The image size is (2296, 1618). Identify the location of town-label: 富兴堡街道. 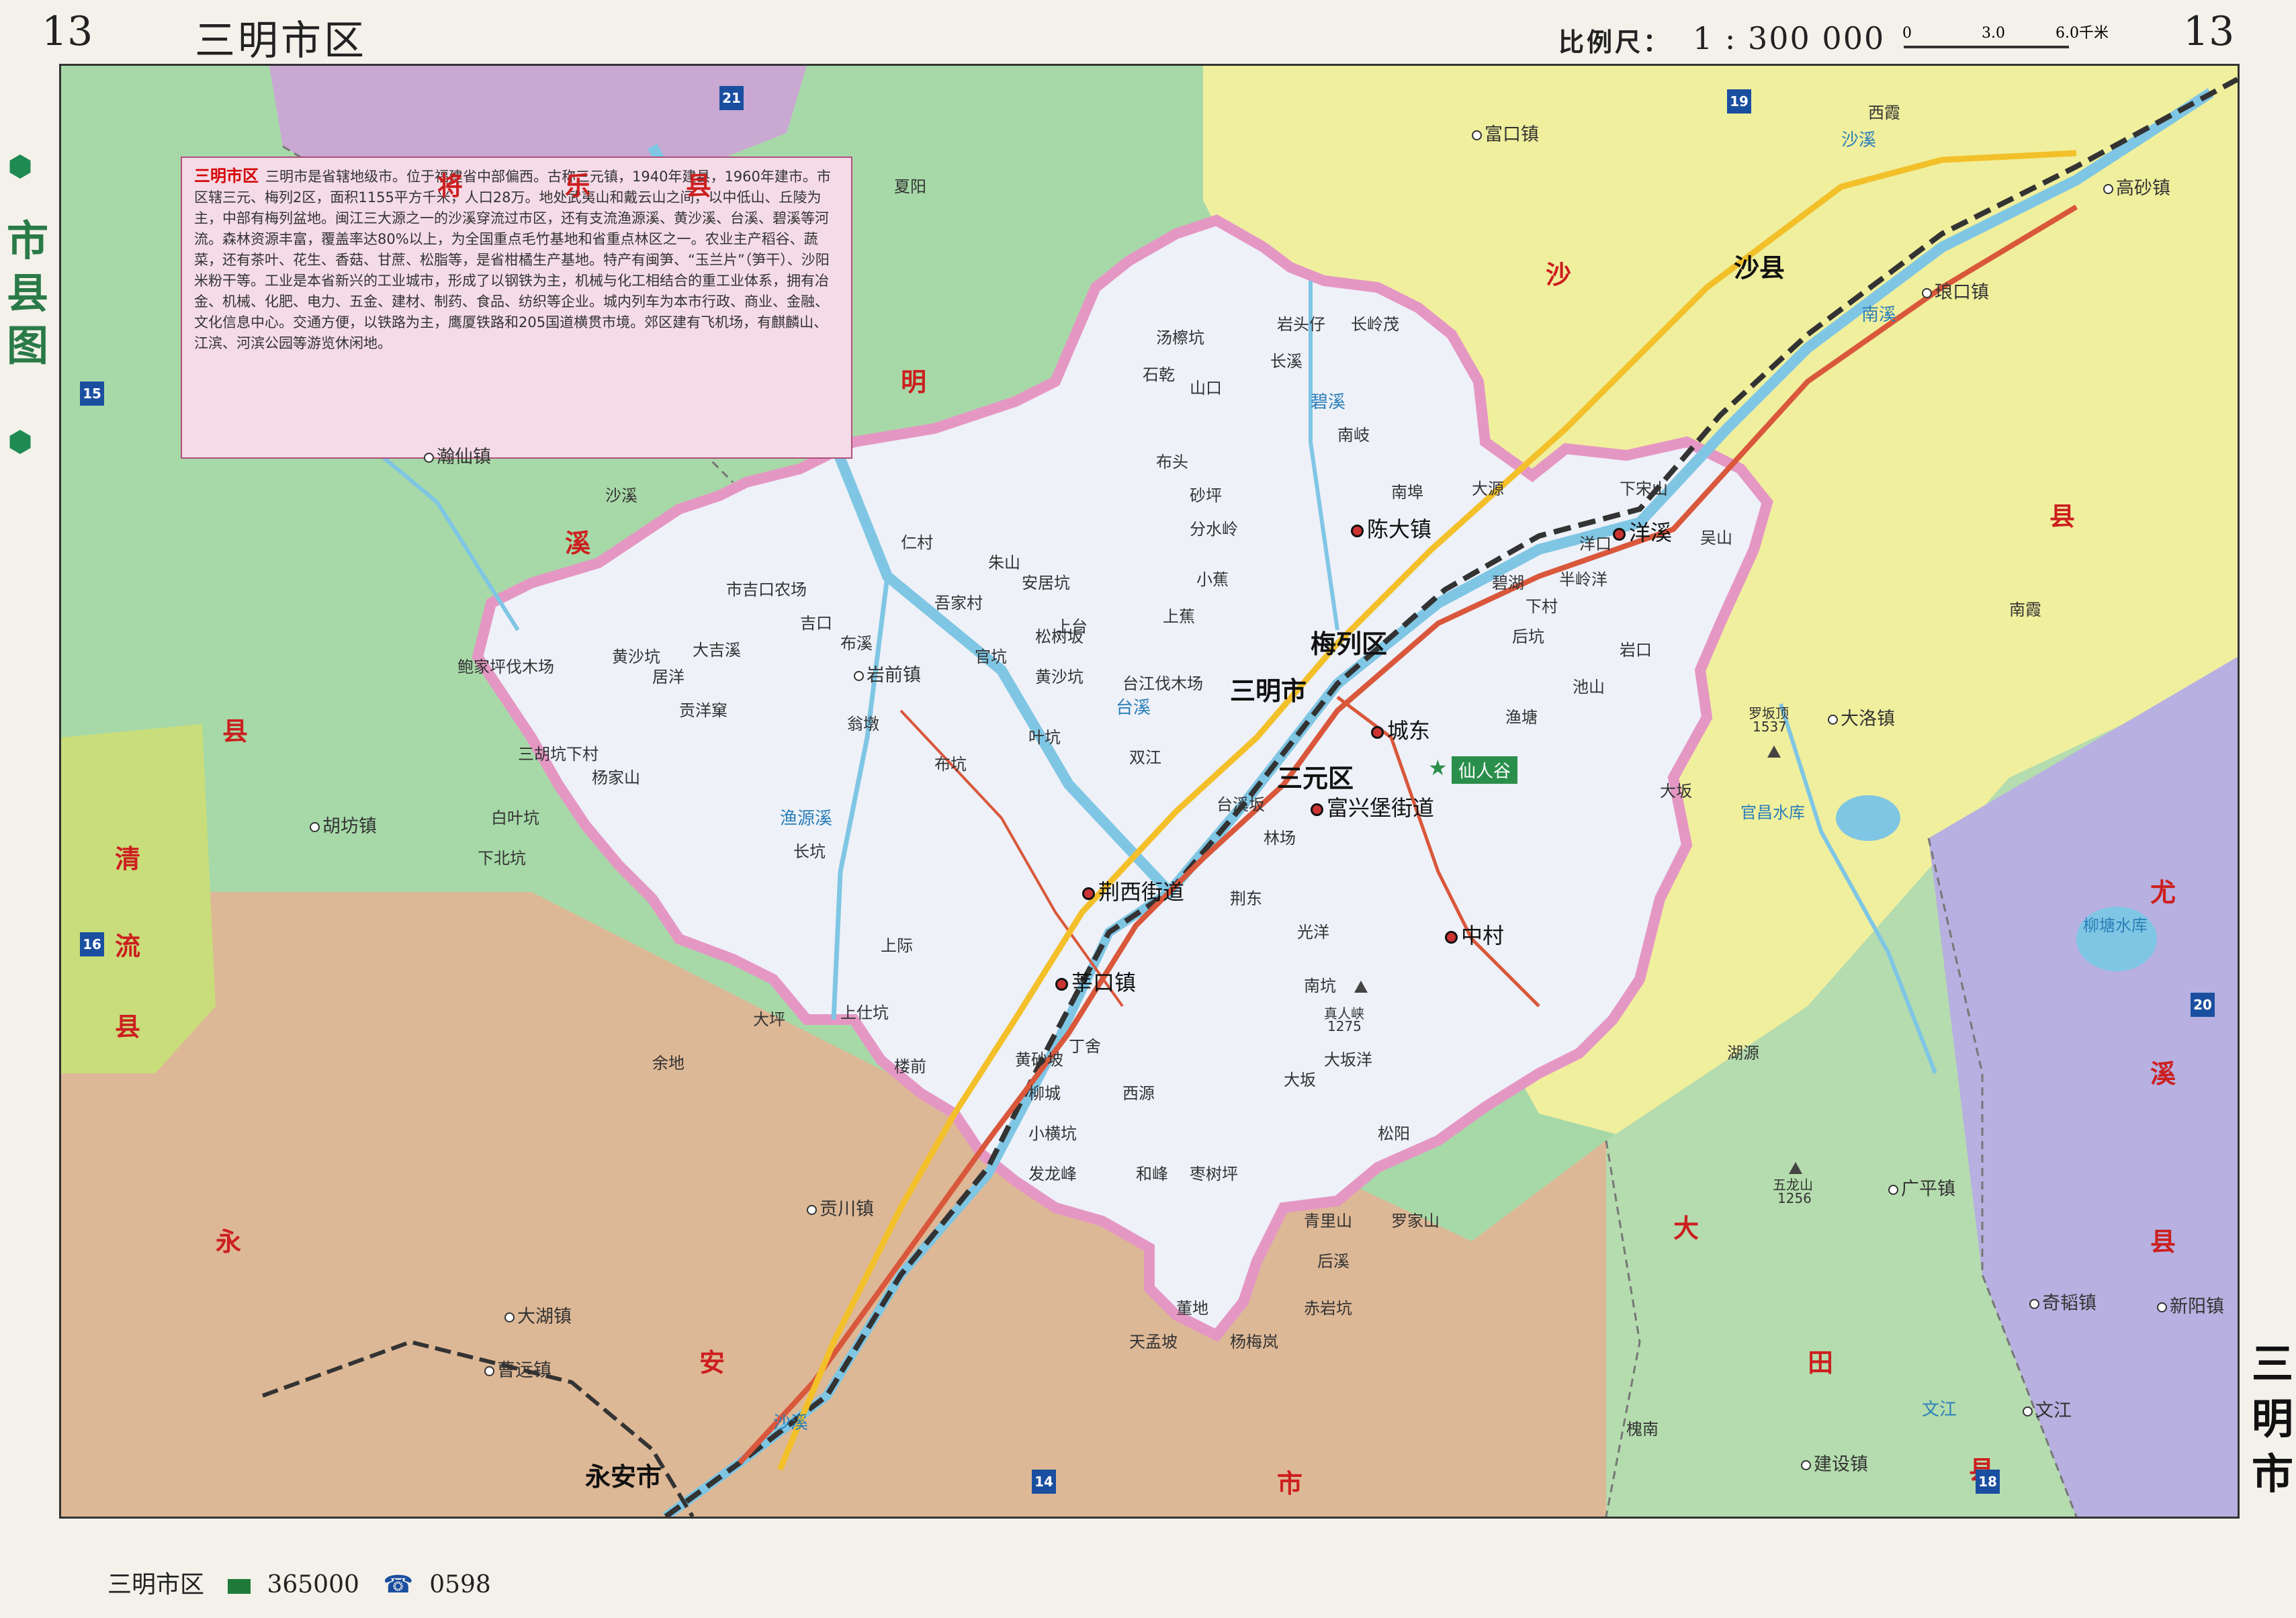
(1372, 806).